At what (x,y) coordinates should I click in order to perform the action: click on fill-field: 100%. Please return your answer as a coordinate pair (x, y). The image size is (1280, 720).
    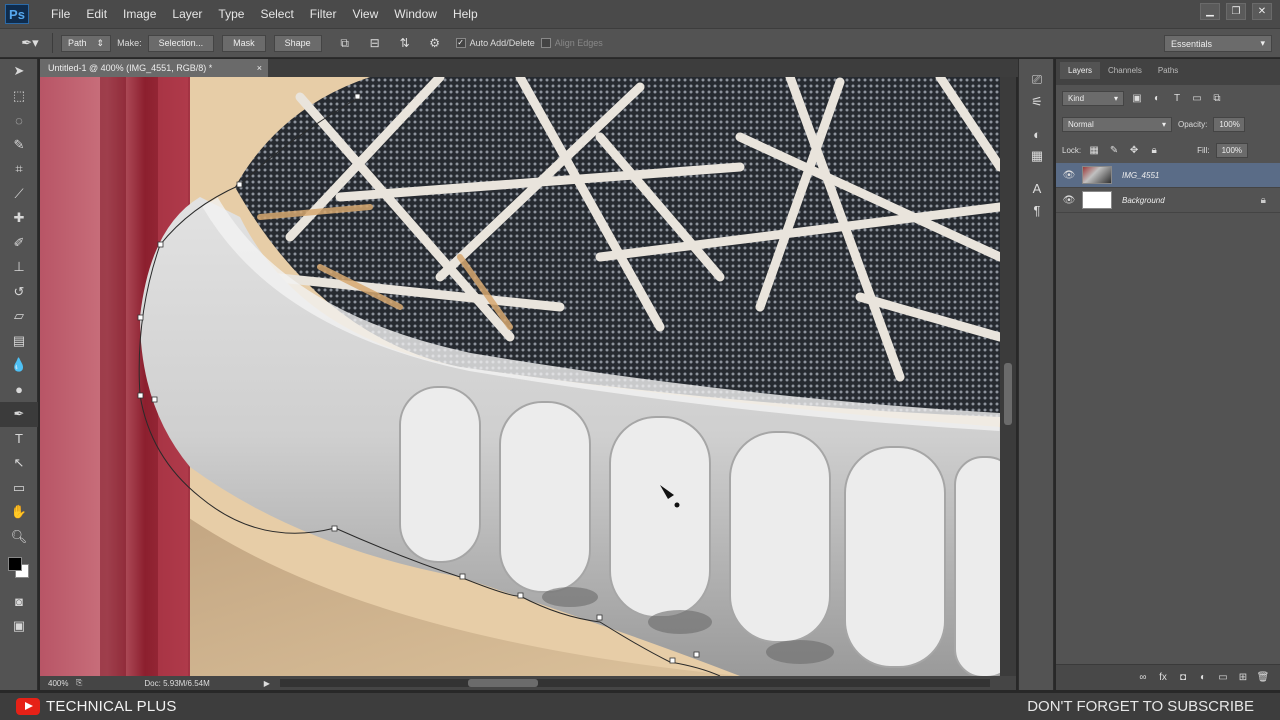
    Looking at the image, I should click on (1231, 150).